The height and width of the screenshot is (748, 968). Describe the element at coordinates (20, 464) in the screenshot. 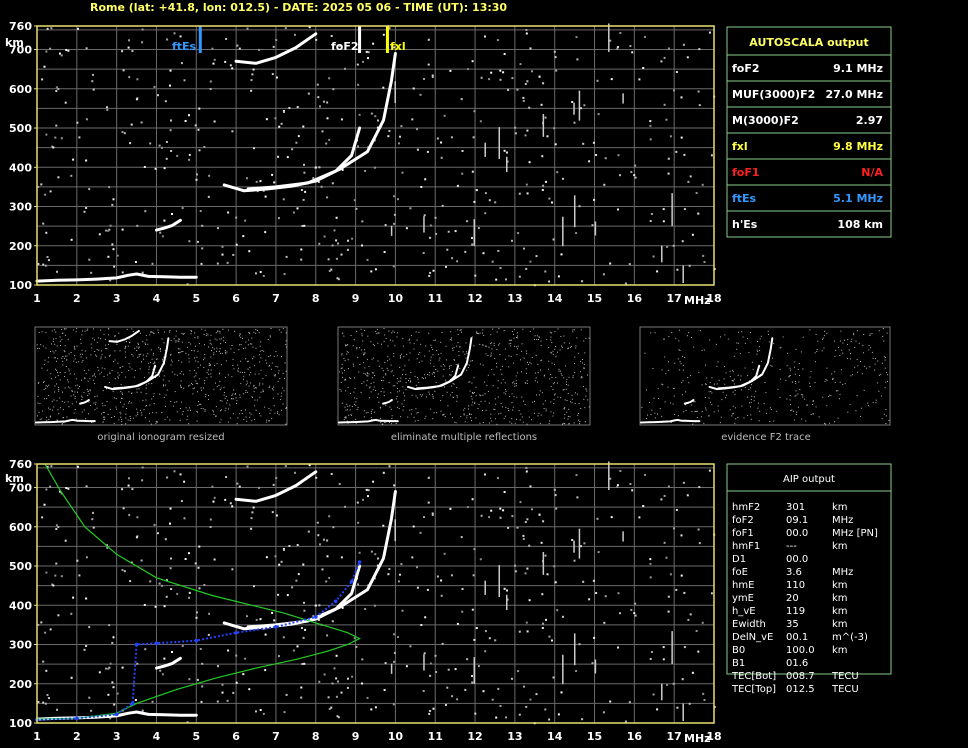

I see `bottom-y-tick-760: 760` at that location.